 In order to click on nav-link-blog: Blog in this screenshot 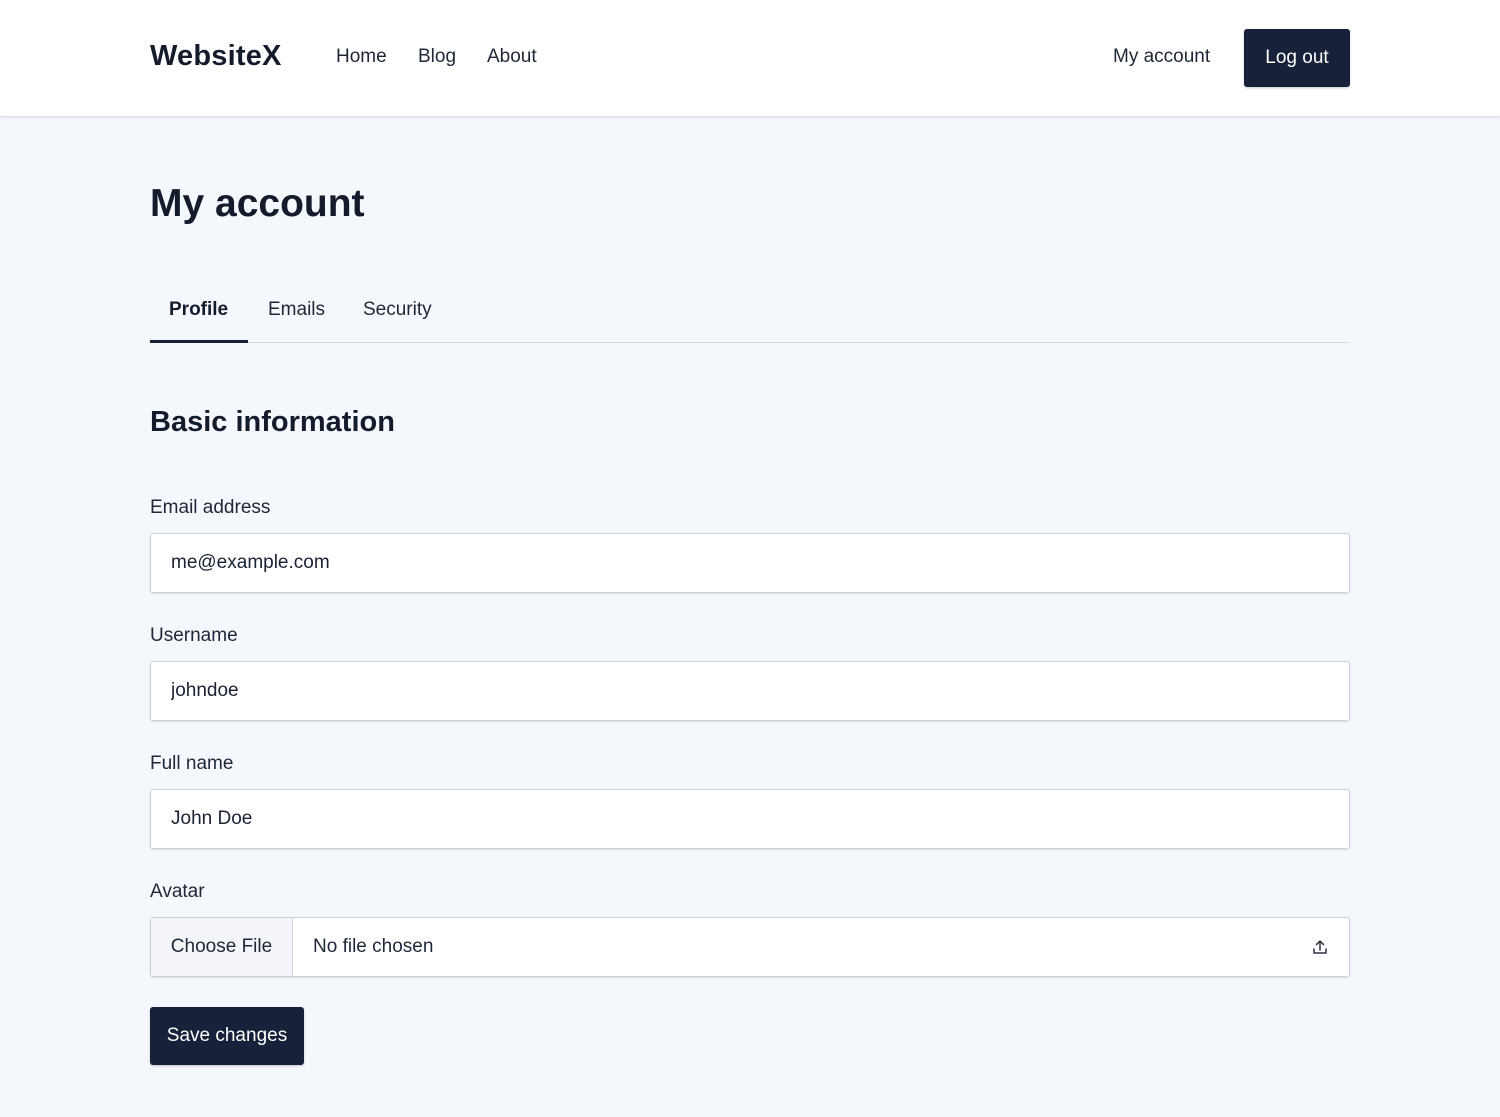, I will do `click(437, 57)`.